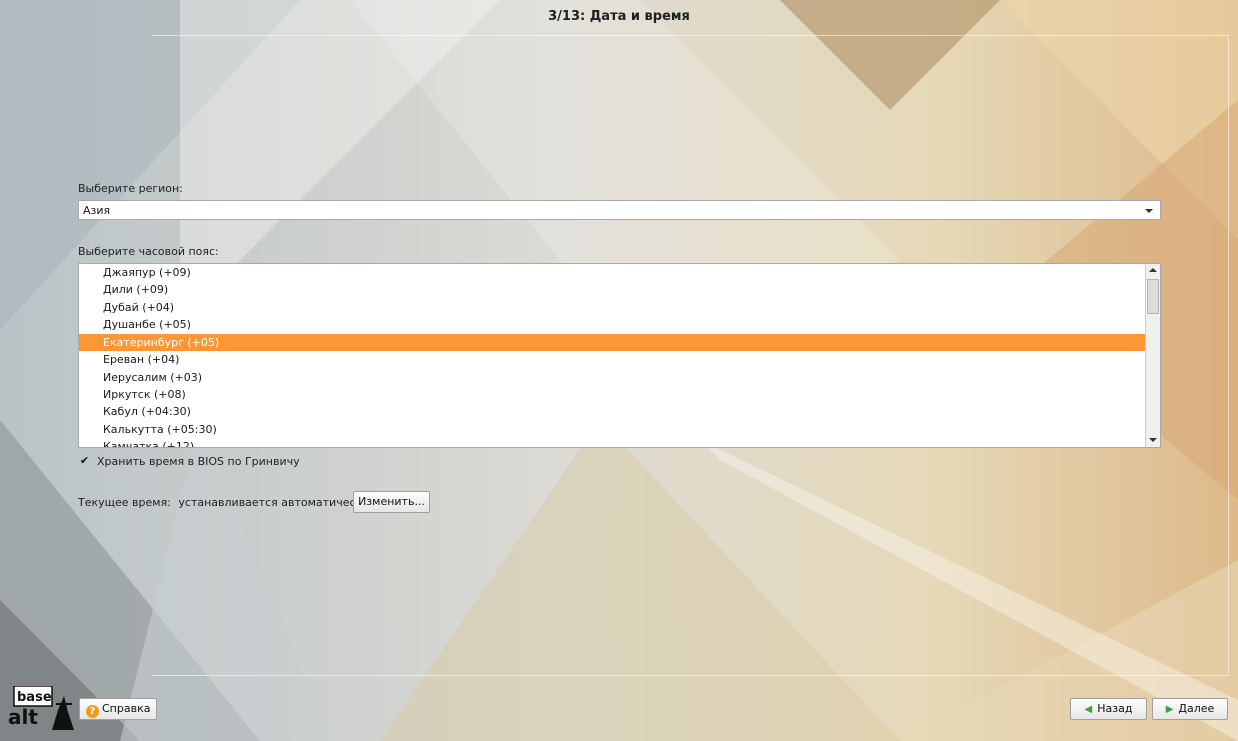 The height and width of the screenshot is (741, 1238). Describe the element at coordinates (1152, 355) in the screenshot. I see `timezone-scrollbar` at that location.